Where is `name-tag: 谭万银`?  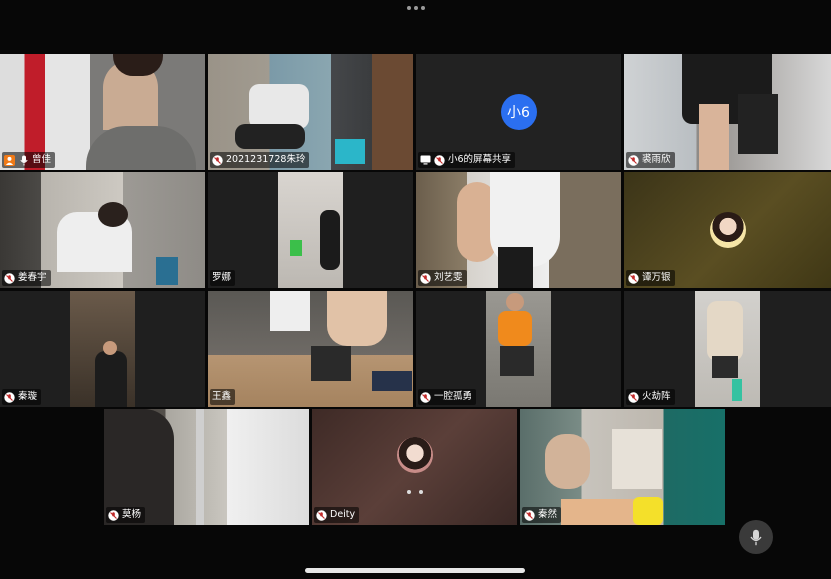 name-tag: 谭万银 is located at coordinates (650, 278).